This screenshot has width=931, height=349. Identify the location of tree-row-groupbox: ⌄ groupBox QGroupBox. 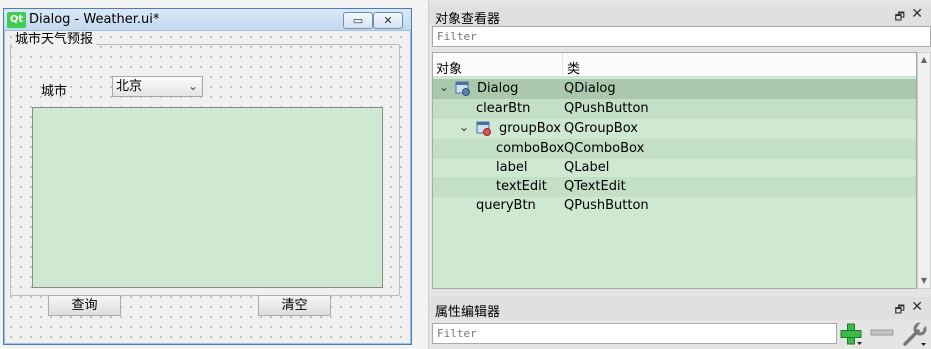
(674, 129).